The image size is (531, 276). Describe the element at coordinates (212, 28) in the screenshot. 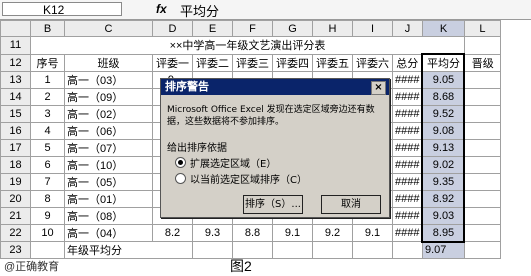

I see `column-header: E` at that location.